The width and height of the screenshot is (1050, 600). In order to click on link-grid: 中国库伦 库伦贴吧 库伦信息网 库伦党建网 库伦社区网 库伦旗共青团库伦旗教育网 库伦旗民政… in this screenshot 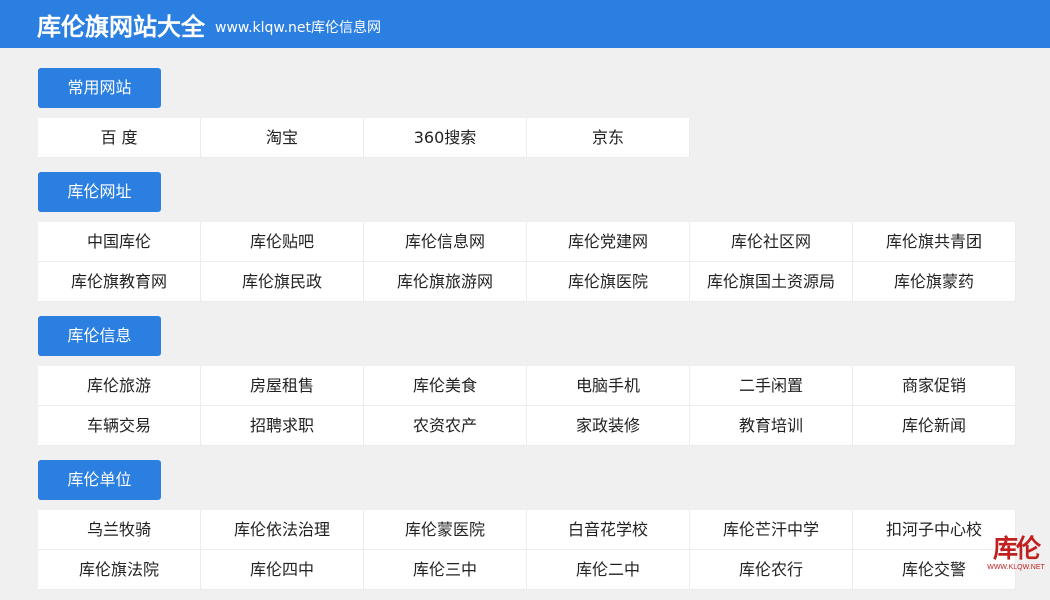, I will do `click(527, 262)`.